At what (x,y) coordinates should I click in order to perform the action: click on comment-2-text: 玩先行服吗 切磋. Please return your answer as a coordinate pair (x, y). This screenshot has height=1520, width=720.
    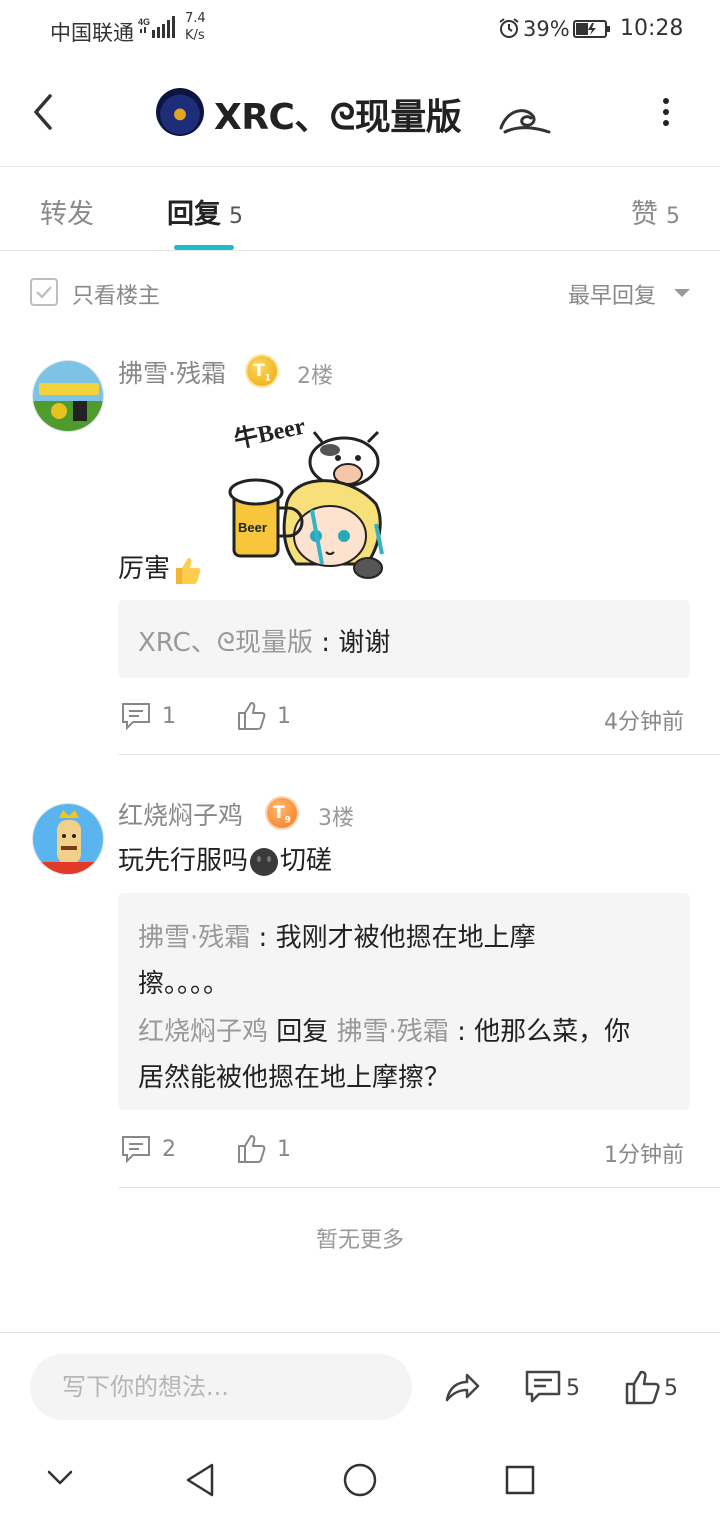
    Looking at the image, I should click on (225, 861).